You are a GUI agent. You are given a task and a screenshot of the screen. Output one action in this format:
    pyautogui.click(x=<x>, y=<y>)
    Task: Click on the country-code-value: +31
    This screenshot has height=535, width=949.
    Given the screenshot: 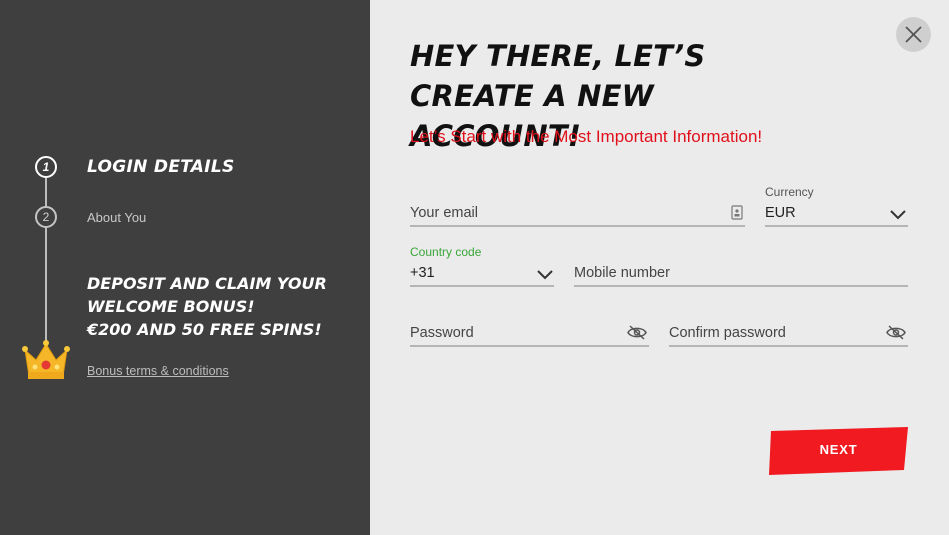 What is the action you would take?
    pyautogui.click(x=422, y=273)
    